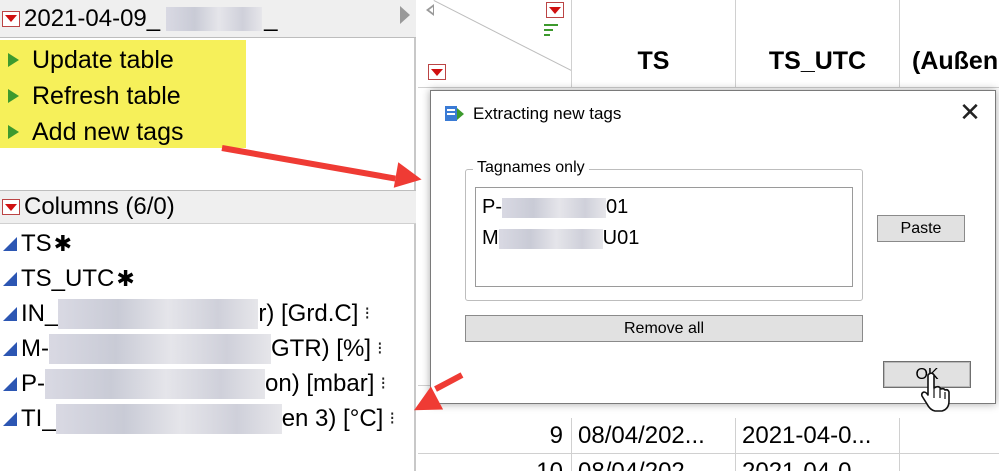  I want to click on script-label: Add new tags, so click(108, 131).